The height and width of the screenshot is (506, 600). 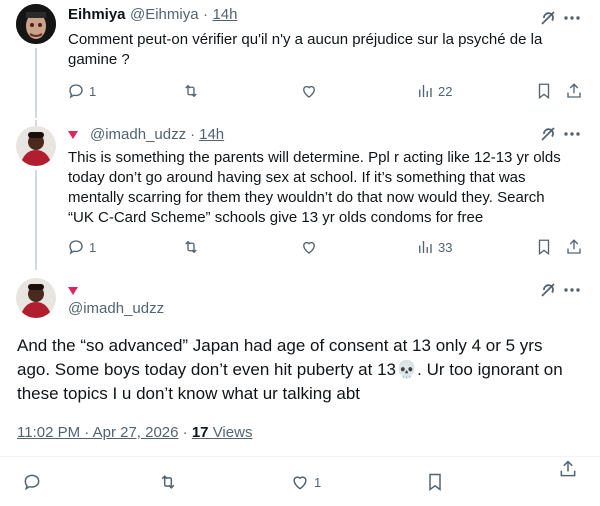 I want to click on main-views-link: 17 Views, so click(x=222, y=432).